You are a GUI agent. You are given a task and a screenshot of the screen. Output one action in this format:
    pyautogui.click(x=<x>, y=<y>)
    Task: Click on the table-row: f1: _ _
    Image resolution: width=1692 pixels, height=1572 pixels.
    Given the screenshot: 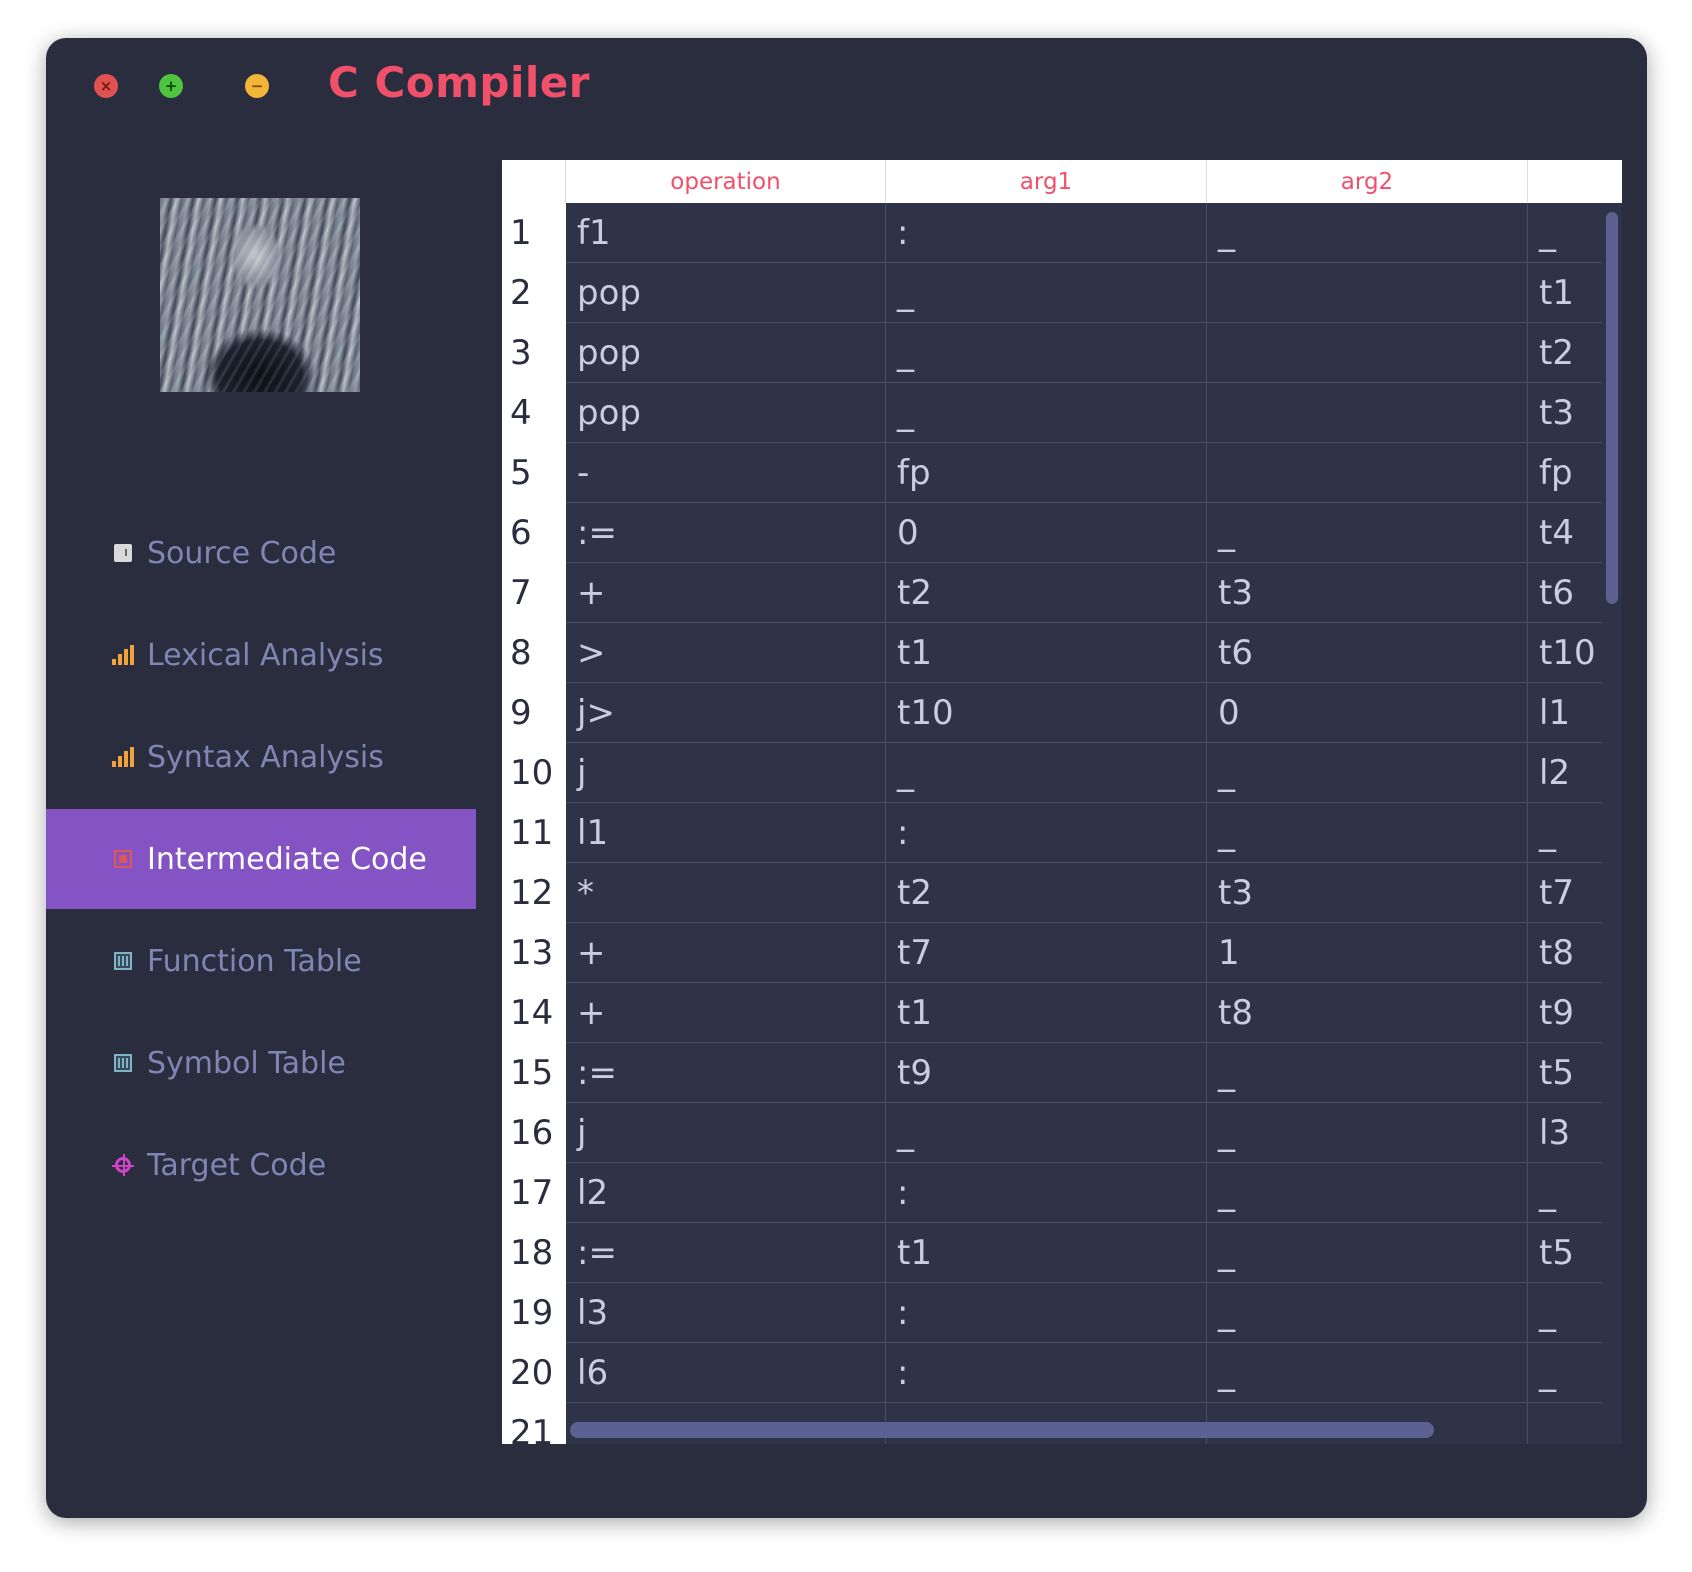 What is the action you would take?
    pyautogui.click(x=1094, y=233)
    